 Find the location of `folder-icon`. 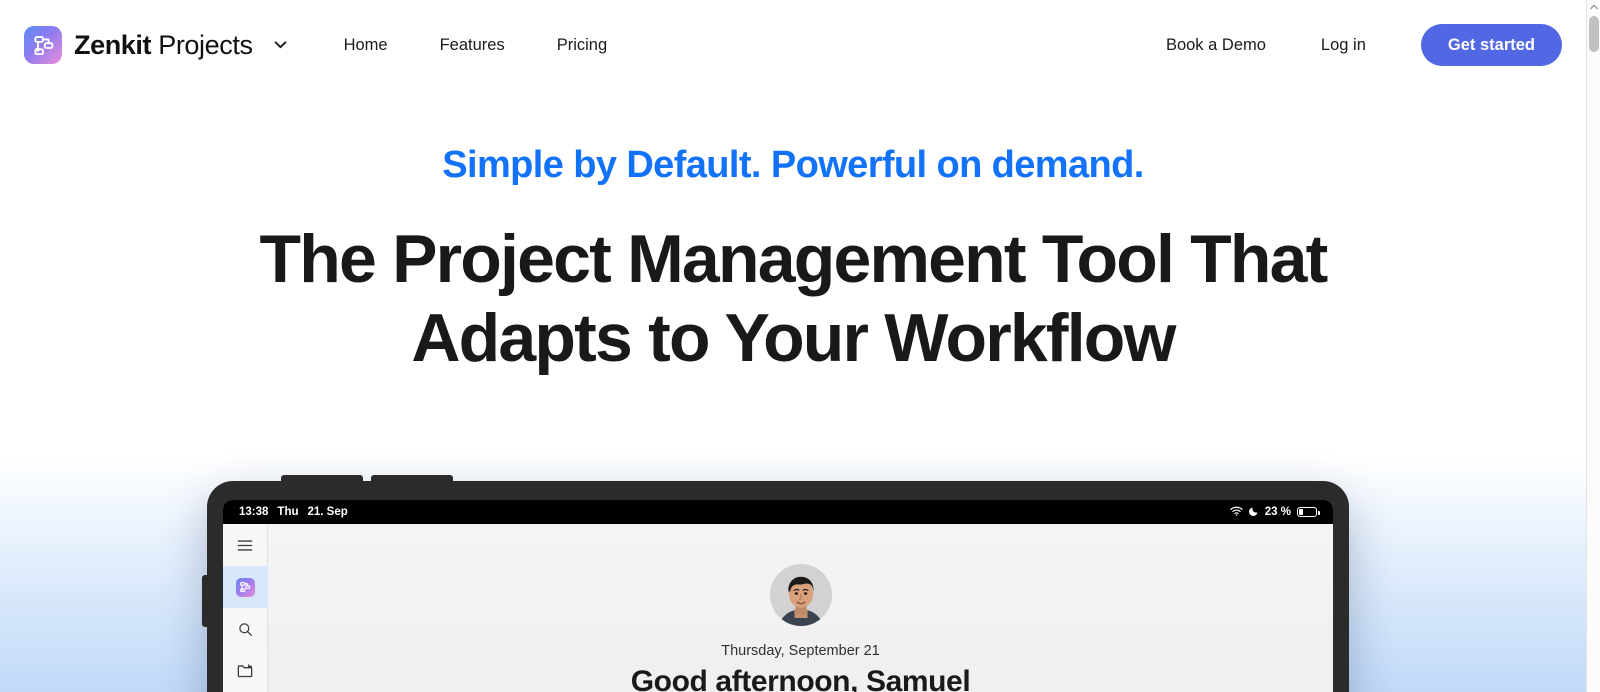

folder-icon is located at coordinates (245, 671).